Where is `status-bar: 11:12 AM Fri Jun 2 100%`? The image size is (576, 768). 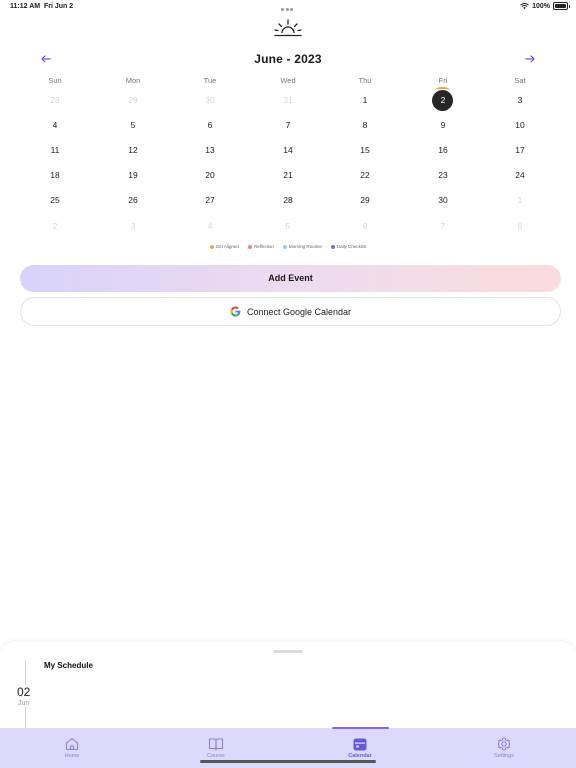
status-bar: 11:12 AM Fri Jun 2 100% is located at coordinates (288, 7).